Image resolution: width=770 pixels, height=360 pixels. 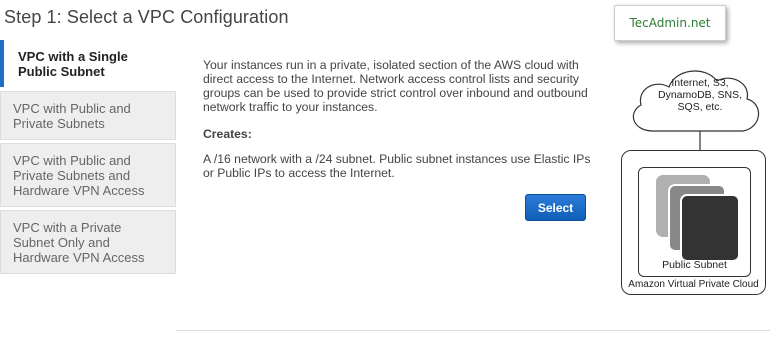 What do you see at coordinates (555, 207) in the screenshot?
I see `select-button: Select` at bounding box center [555, 207].